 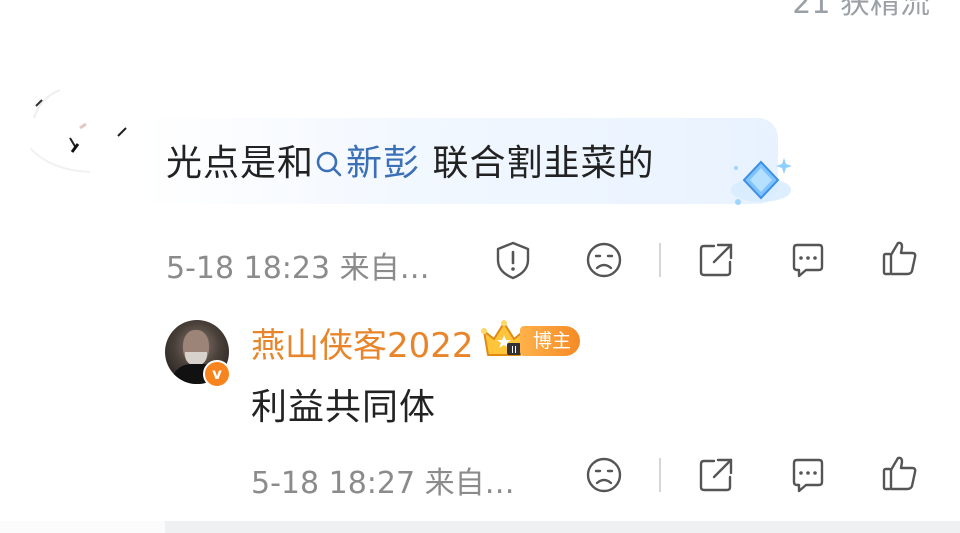 I want to click on host-badge: 博主, so click(x=550, y=341).